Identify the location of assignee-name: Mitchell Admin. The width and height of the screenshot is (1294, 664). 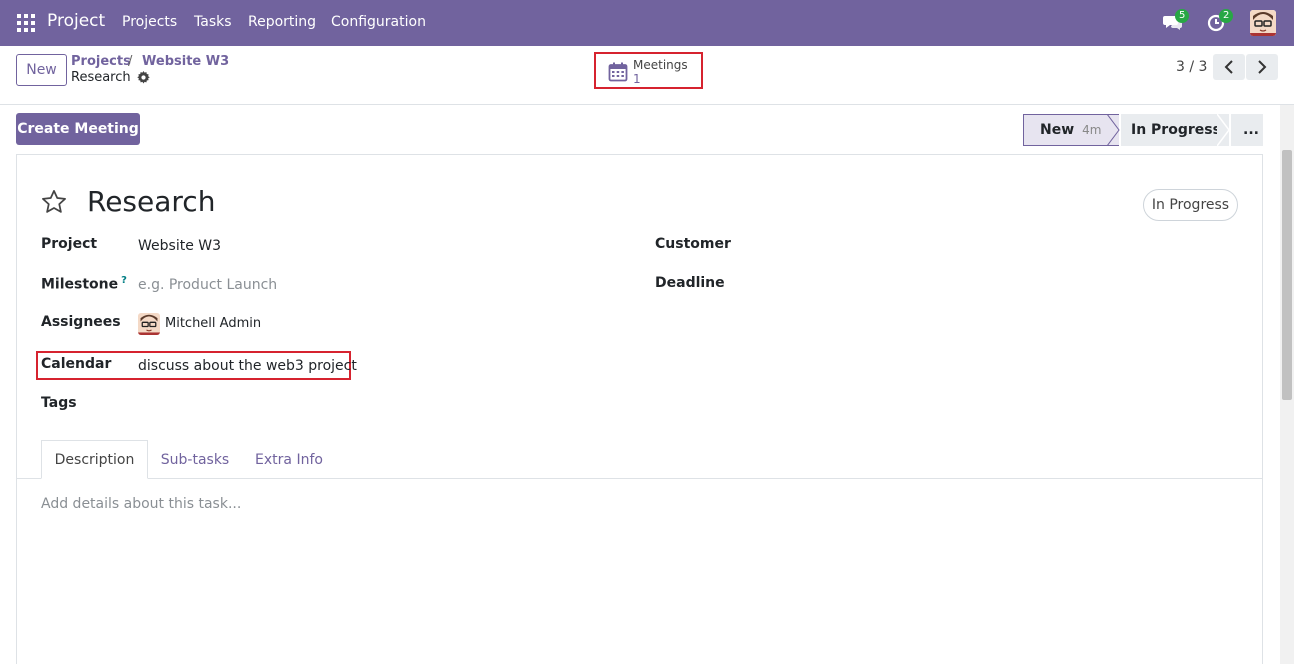
(213, 323).